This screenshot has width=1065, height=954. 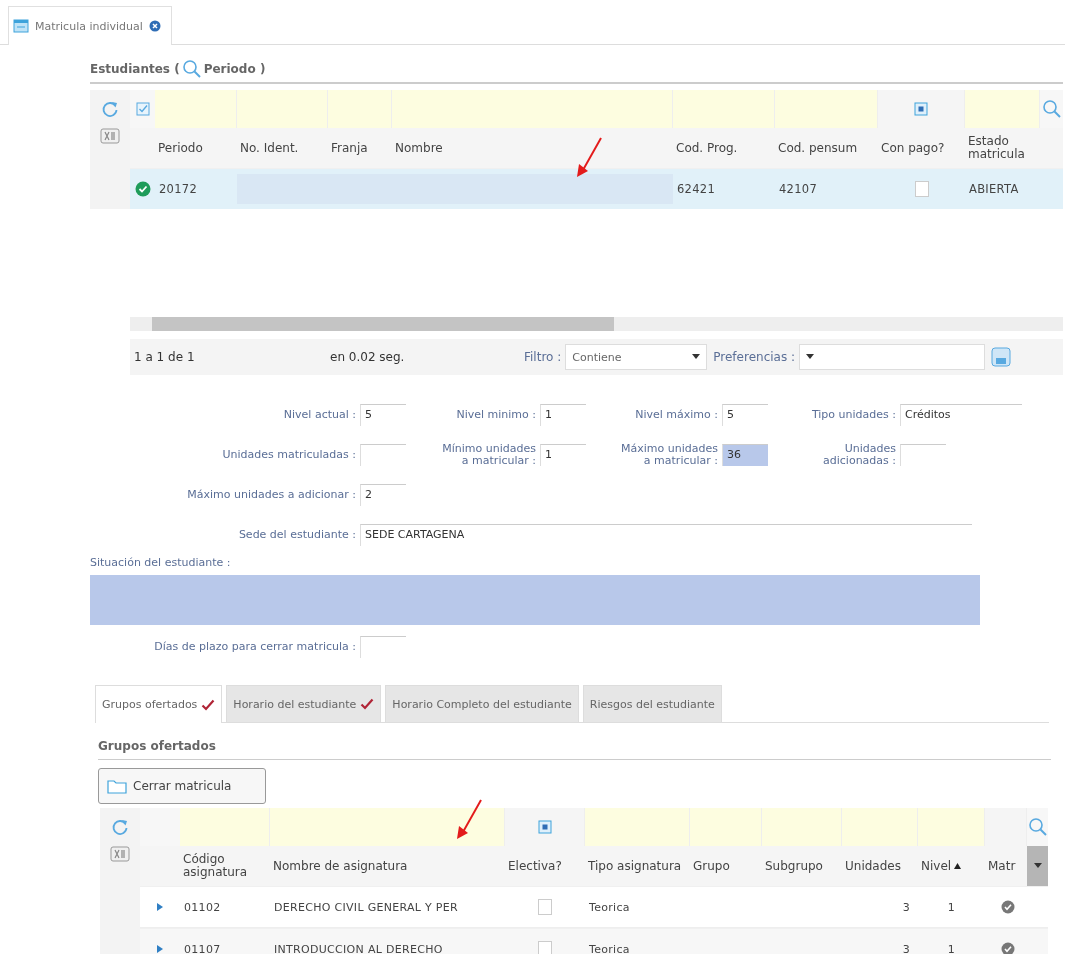 I want to click on column-header: Nombre de asignatura, so click(x=340, y=866).